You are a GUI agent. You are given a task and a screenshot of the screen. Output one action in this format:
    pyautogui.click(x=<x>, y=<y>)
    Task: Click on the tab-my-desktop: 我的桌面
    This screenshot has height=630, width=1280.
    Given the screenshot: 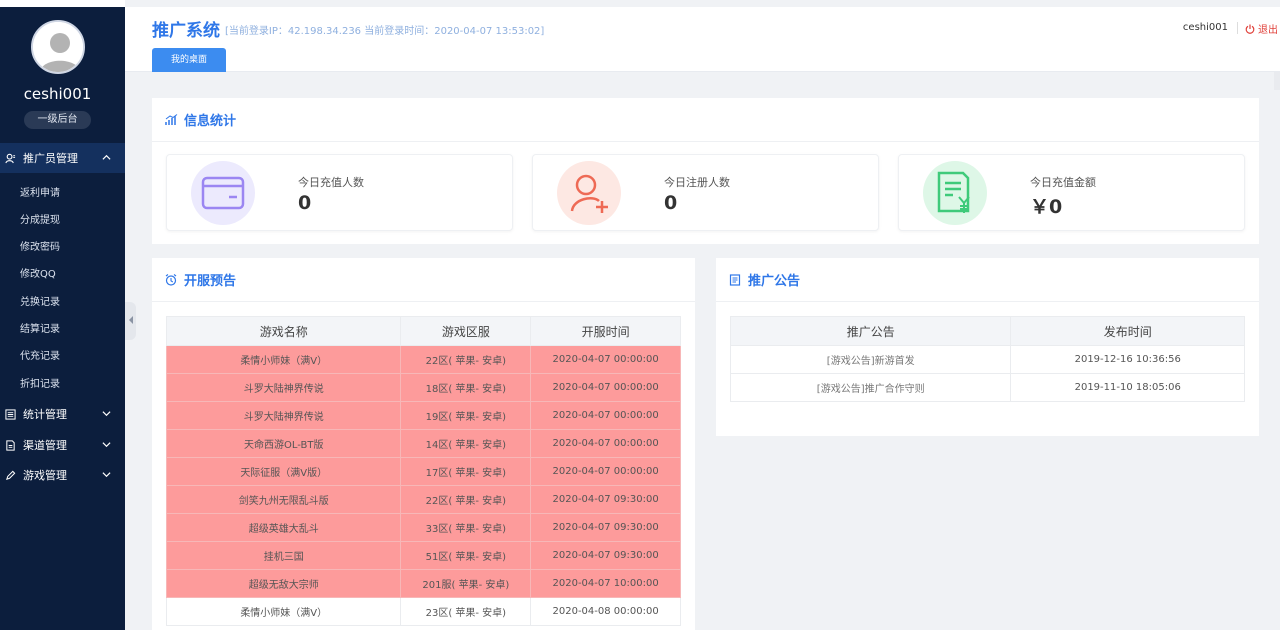 What is the action you would take?
    pyautogui.click(x=189, y=60)
    